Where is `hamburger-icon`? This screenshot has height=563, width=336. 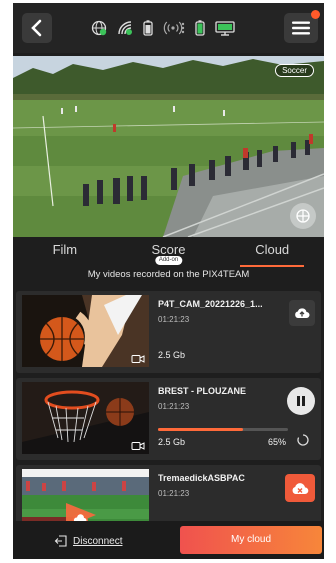 hamburger-icon is located at coordinates (301, 28).